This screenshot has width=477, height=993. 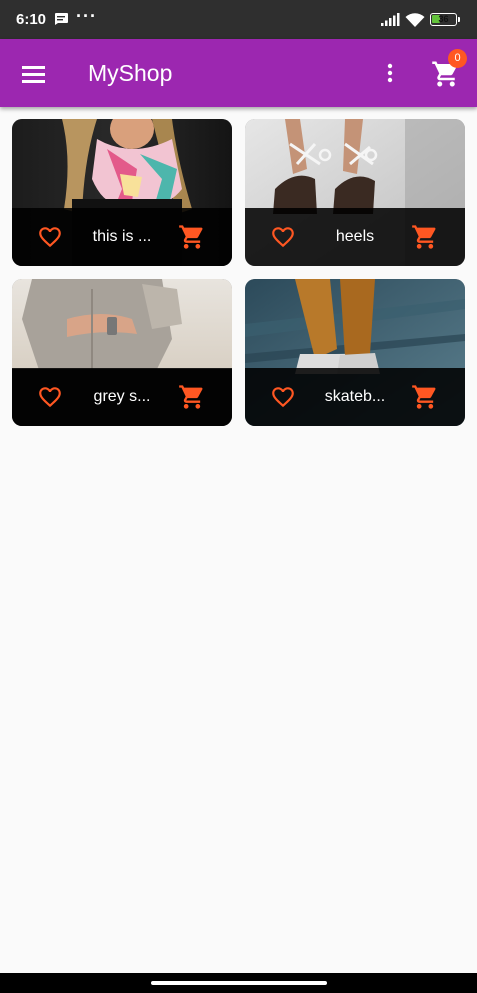 I want to click on app-bar: MyShop, so click(x=238, y=73).